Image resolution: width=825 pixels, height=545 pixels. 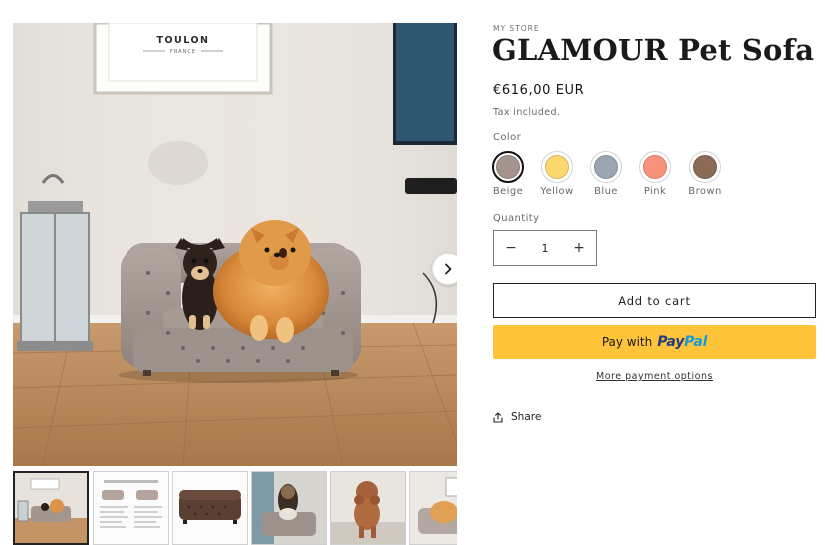 I want to click on paypal-logo-pay: Pay, so click(x=671, y=342).